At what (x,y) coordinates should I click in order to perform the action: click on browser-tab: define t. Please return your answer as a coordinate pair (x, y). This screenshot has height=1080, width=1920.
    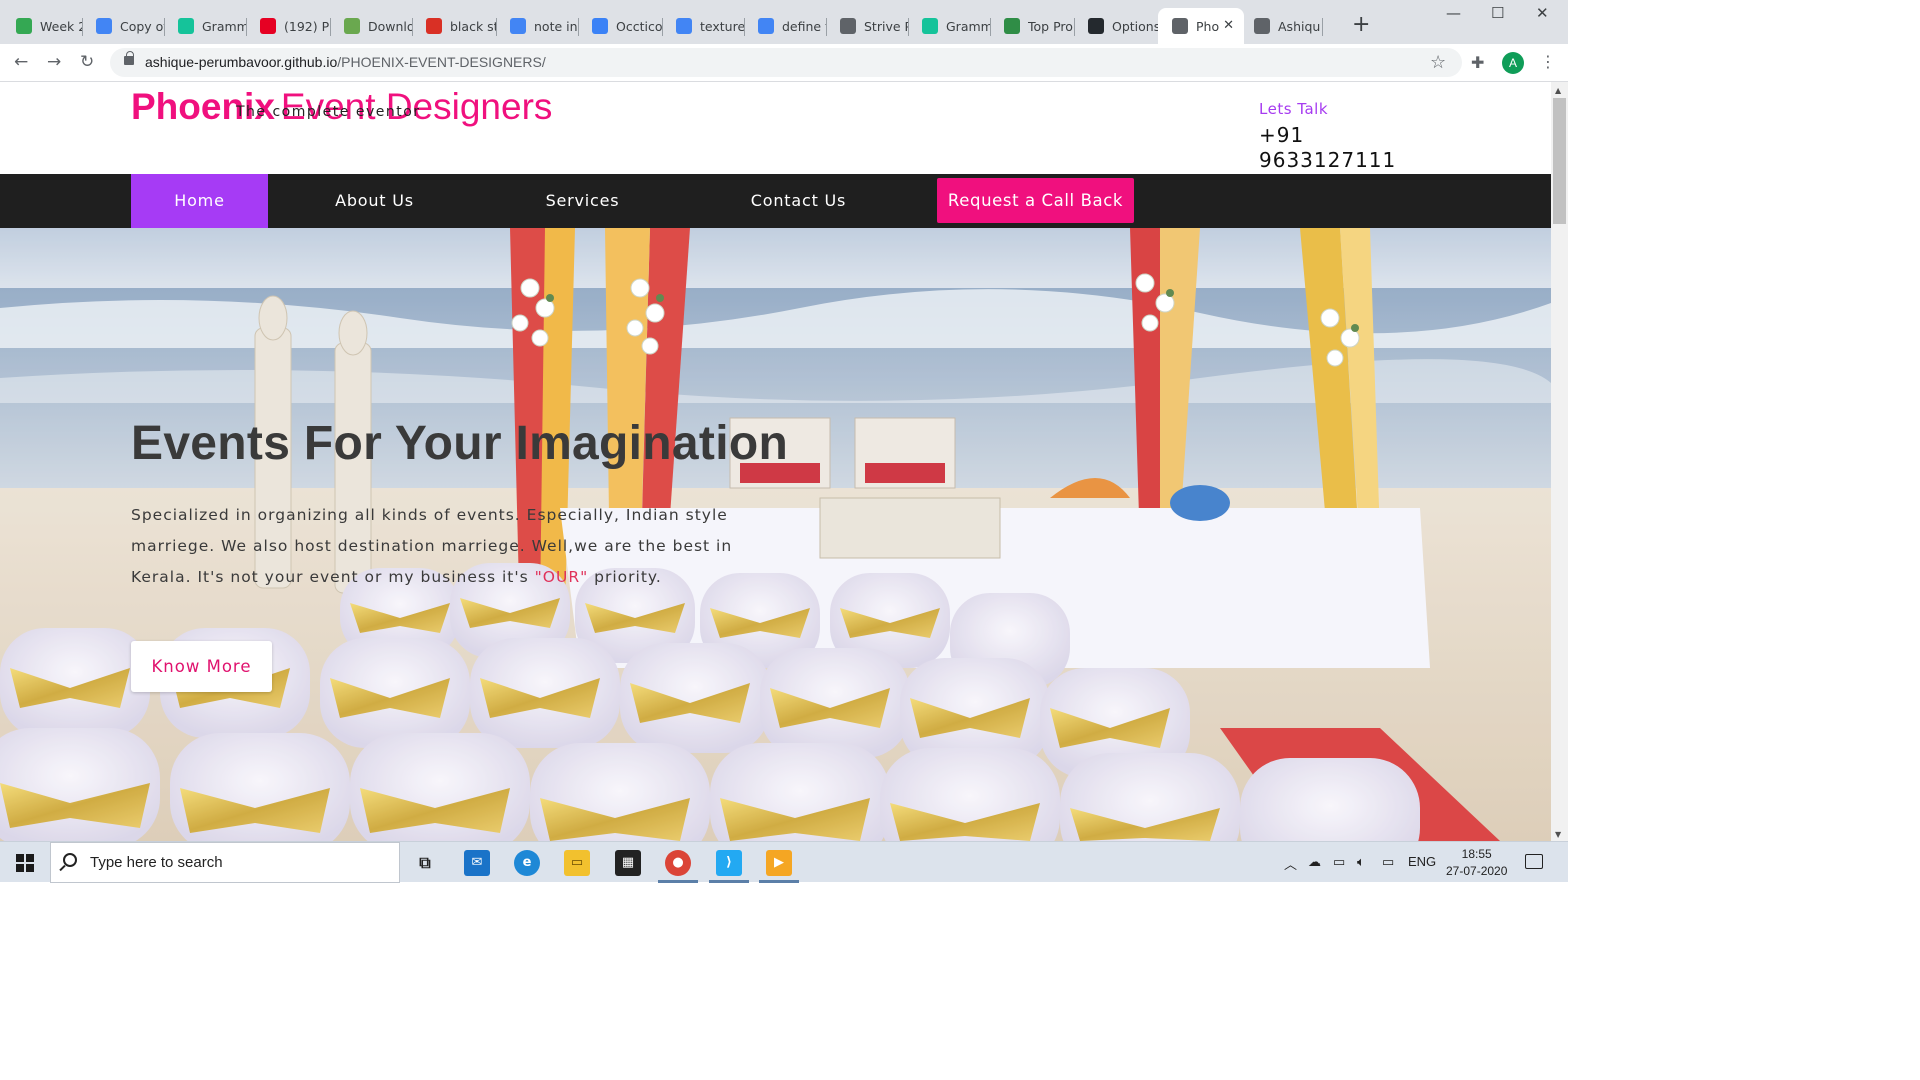
    Looking at the image, I should click on (785, 26).